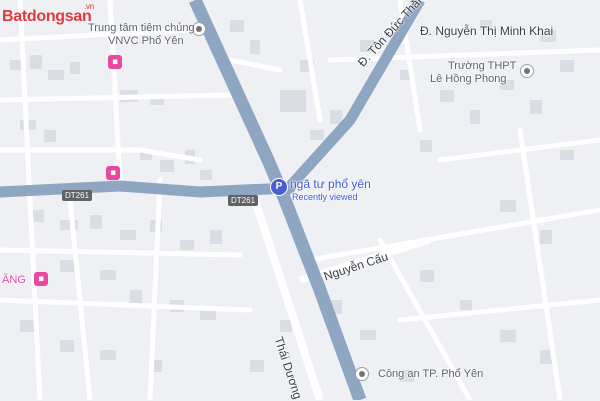  I want to click on road-shield-dt261-right: DT261, so click(243, 200).